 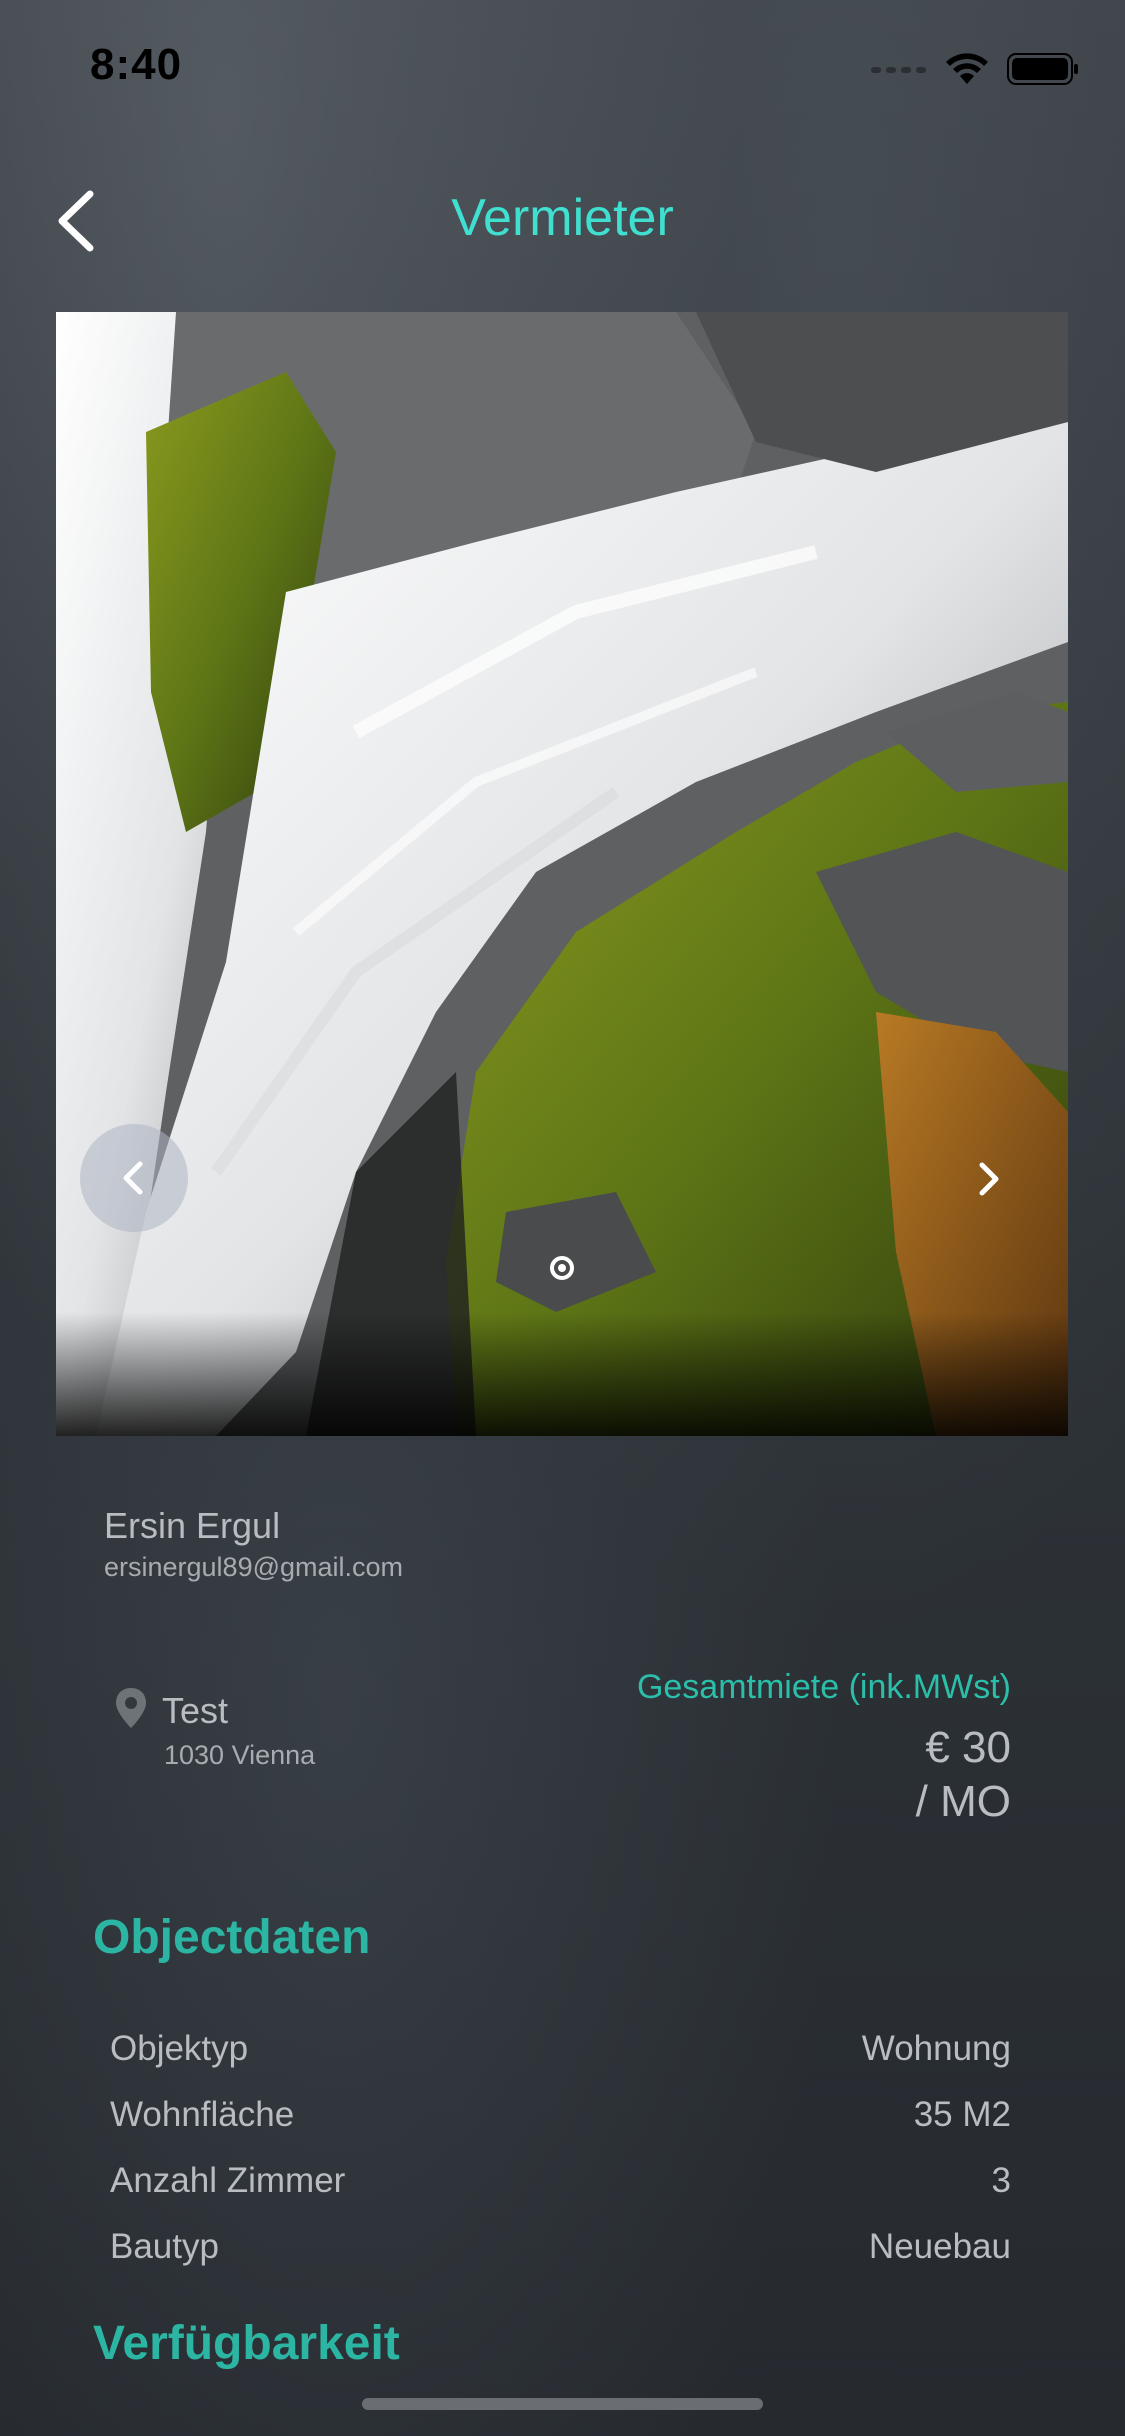 What do you see at coordinates (968, 1747) in the screenshot?
I see `rent-amount: € 30` at bounding box center [968, 1747].